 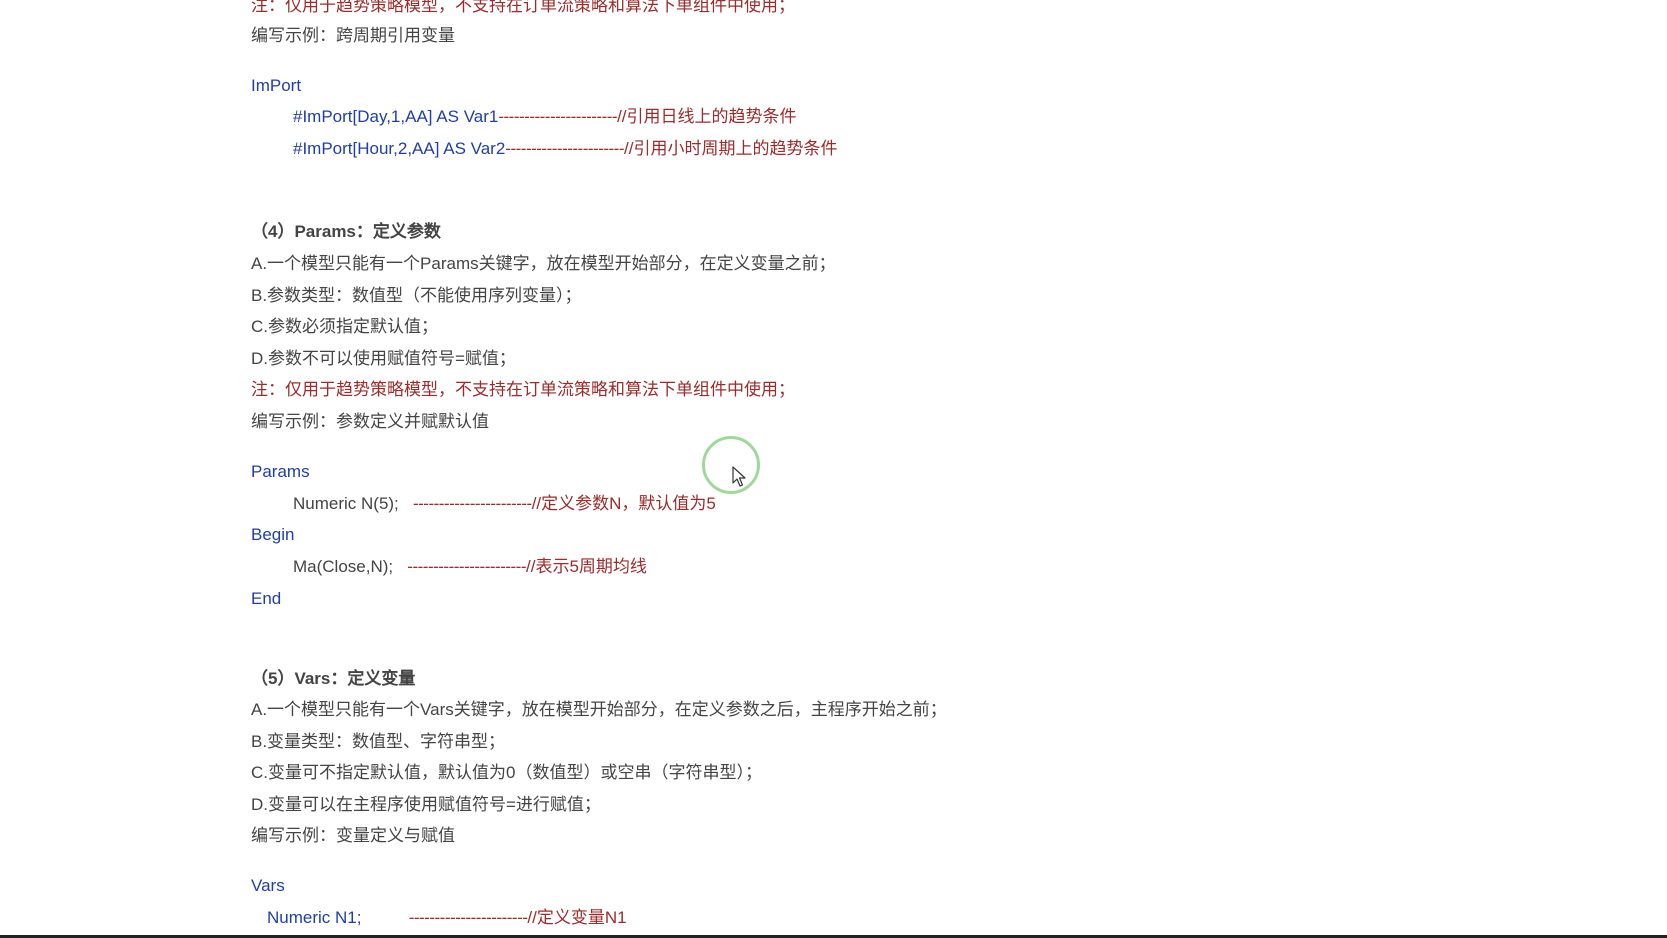 I want to click on params-code-line-code: Numeric N(5);, so click(x=346, y=503).